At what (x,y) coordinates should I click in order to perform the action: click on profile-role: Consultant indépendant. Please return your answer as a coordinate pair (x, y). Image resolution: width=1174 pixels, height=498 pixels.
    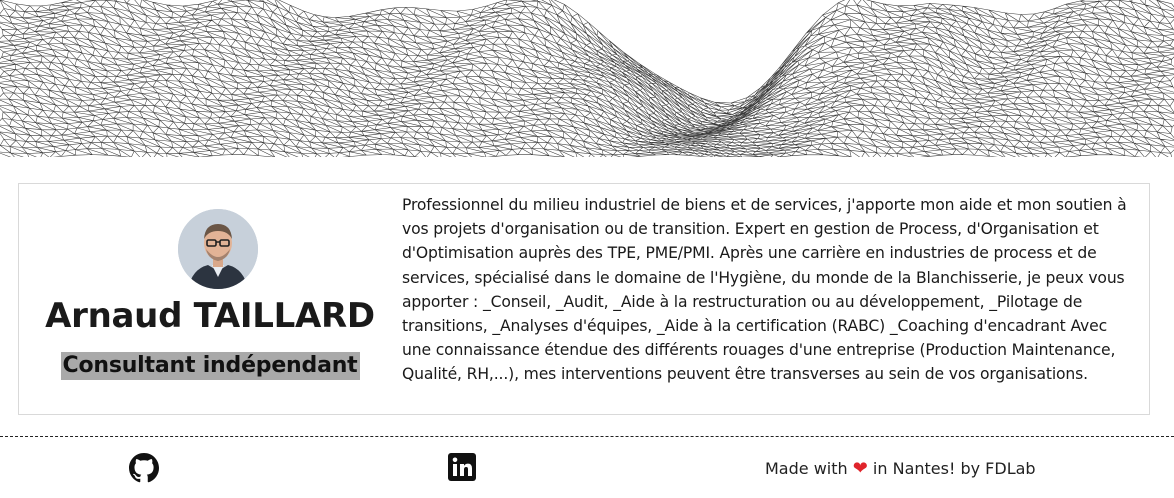
    Looking at the image, I should click on (210, 366).